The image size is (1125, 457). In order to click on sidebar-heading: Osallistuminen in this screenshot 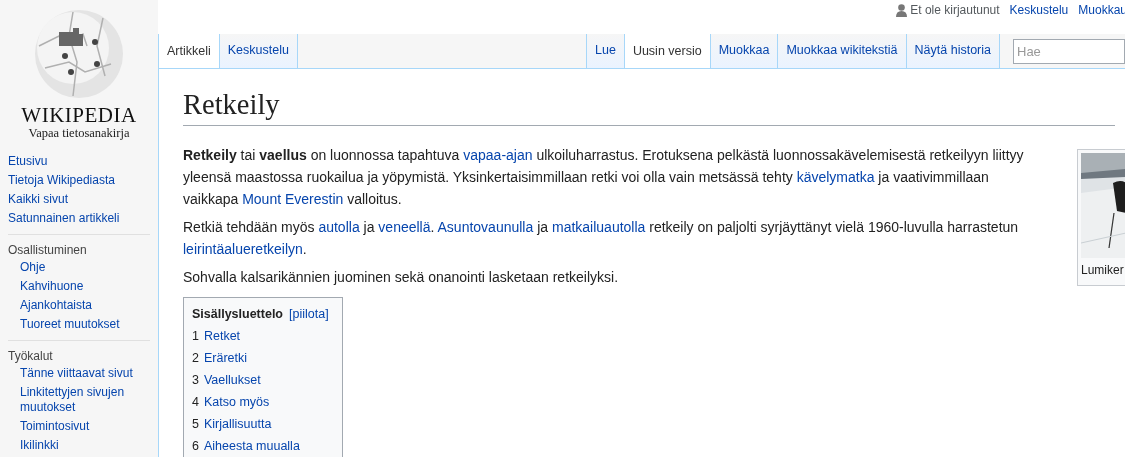, I will do `click(48, 250)`.